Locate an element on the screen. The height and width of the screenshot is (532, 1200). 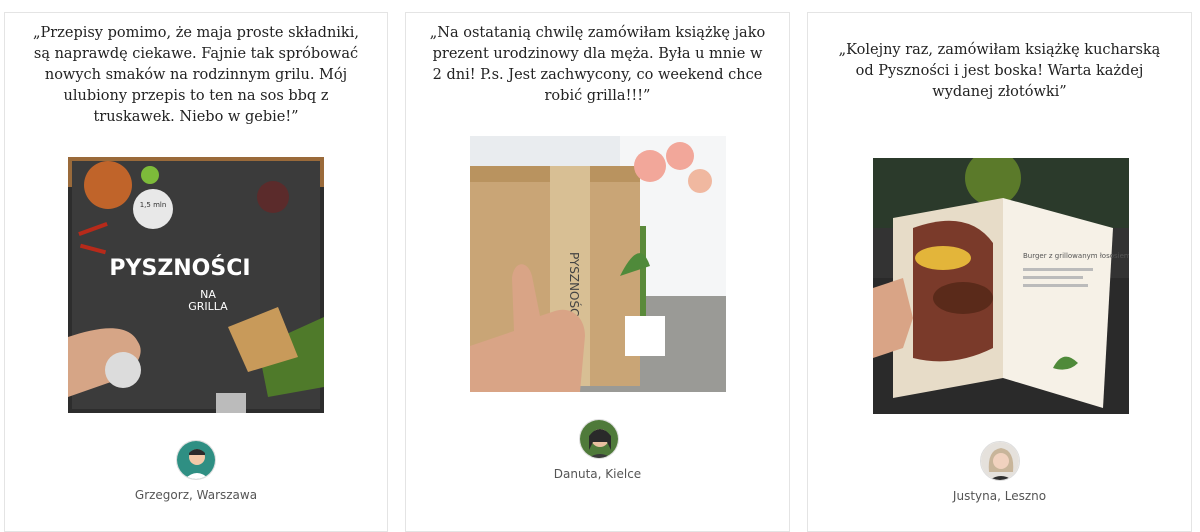
cover-title: PYSZNOŚCI is located at coordinates (179, 268).